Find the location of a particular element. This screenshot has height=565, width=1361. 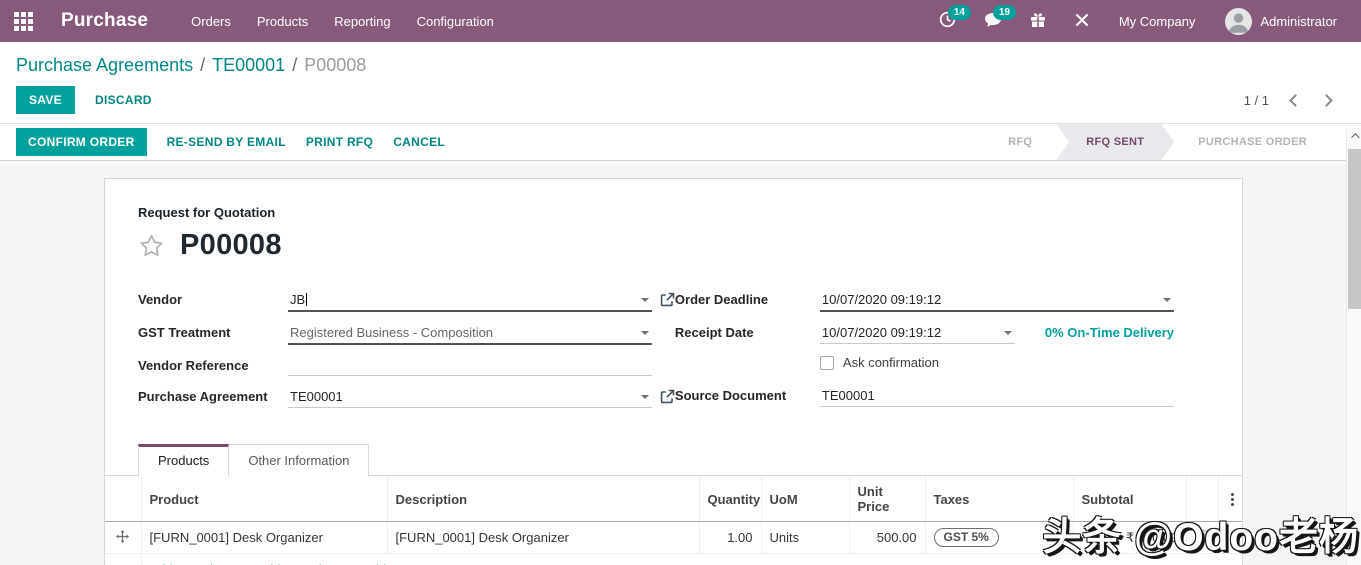

receipt-date-label: Receipt Date is located at coordinates (714, 332).